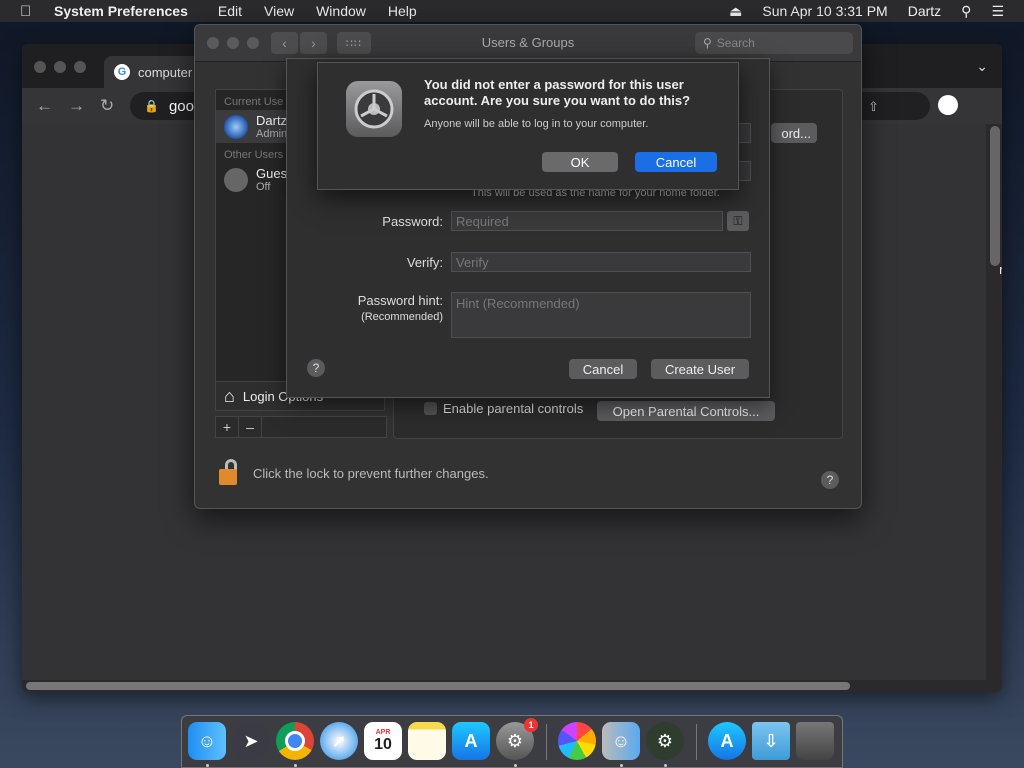 The image size is (1024, 768). Describe the element at coordinates (531, 725) in the screenshot. I see `update-badge: 1` at that location.